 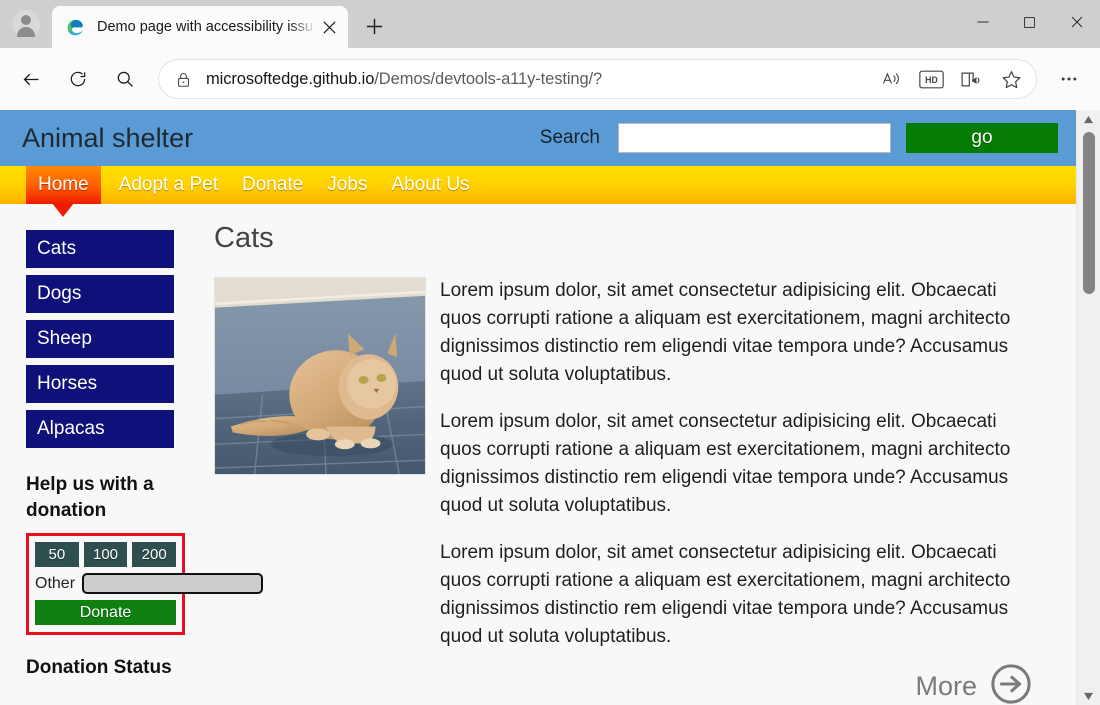 I want to click on nav-item-adopt-a-pet: Adopt a Pet, so click(x=168, y=185).